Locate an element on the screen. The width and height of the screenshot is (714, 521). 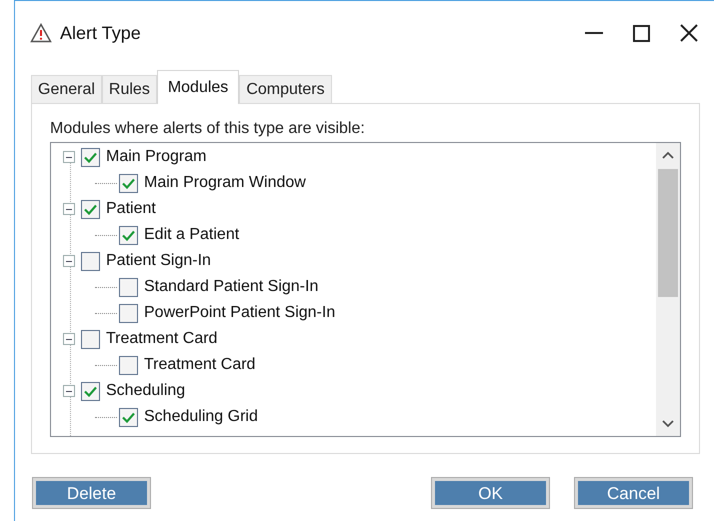
tree-item-label: Main Program is located at coordinates (156, 157).